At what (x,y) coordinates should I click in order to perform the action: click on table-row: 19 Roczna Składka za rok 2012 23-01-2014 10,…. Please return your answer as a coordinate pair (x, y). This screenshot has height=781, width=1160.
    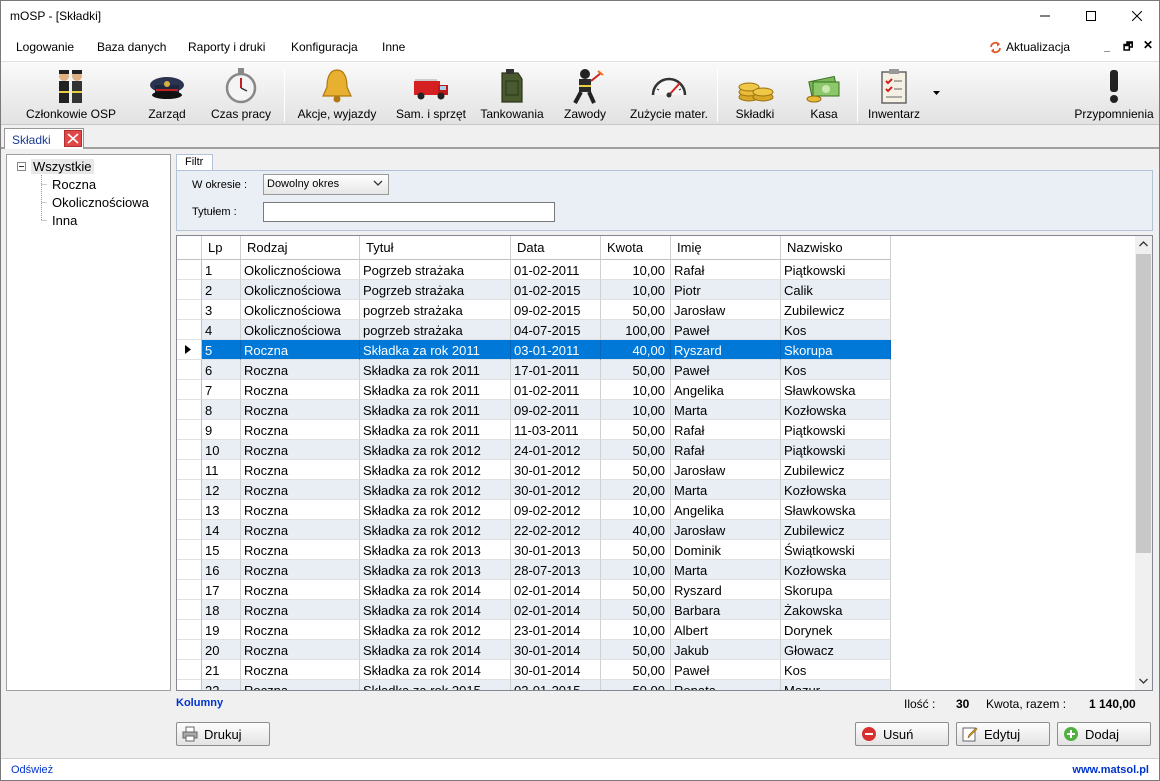
    Looking at the image, I should click on (534, 630).